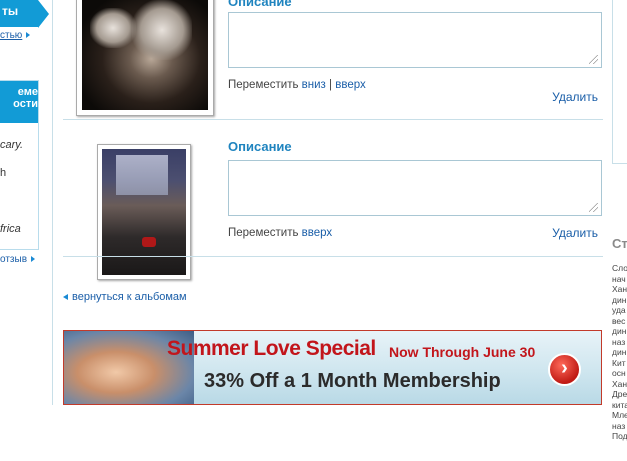 This screenshot has width=627, height=461. I want to click on sidebar-text-3: frica, so click(10, 229).